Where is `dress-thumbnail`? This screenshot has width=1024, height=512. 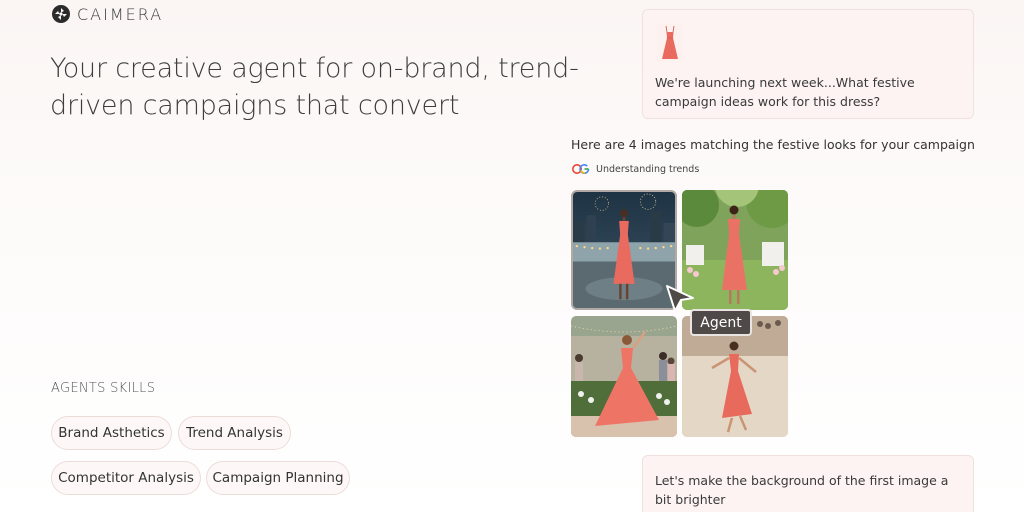 dress-thumbnail is located at coordinates (670, 43).